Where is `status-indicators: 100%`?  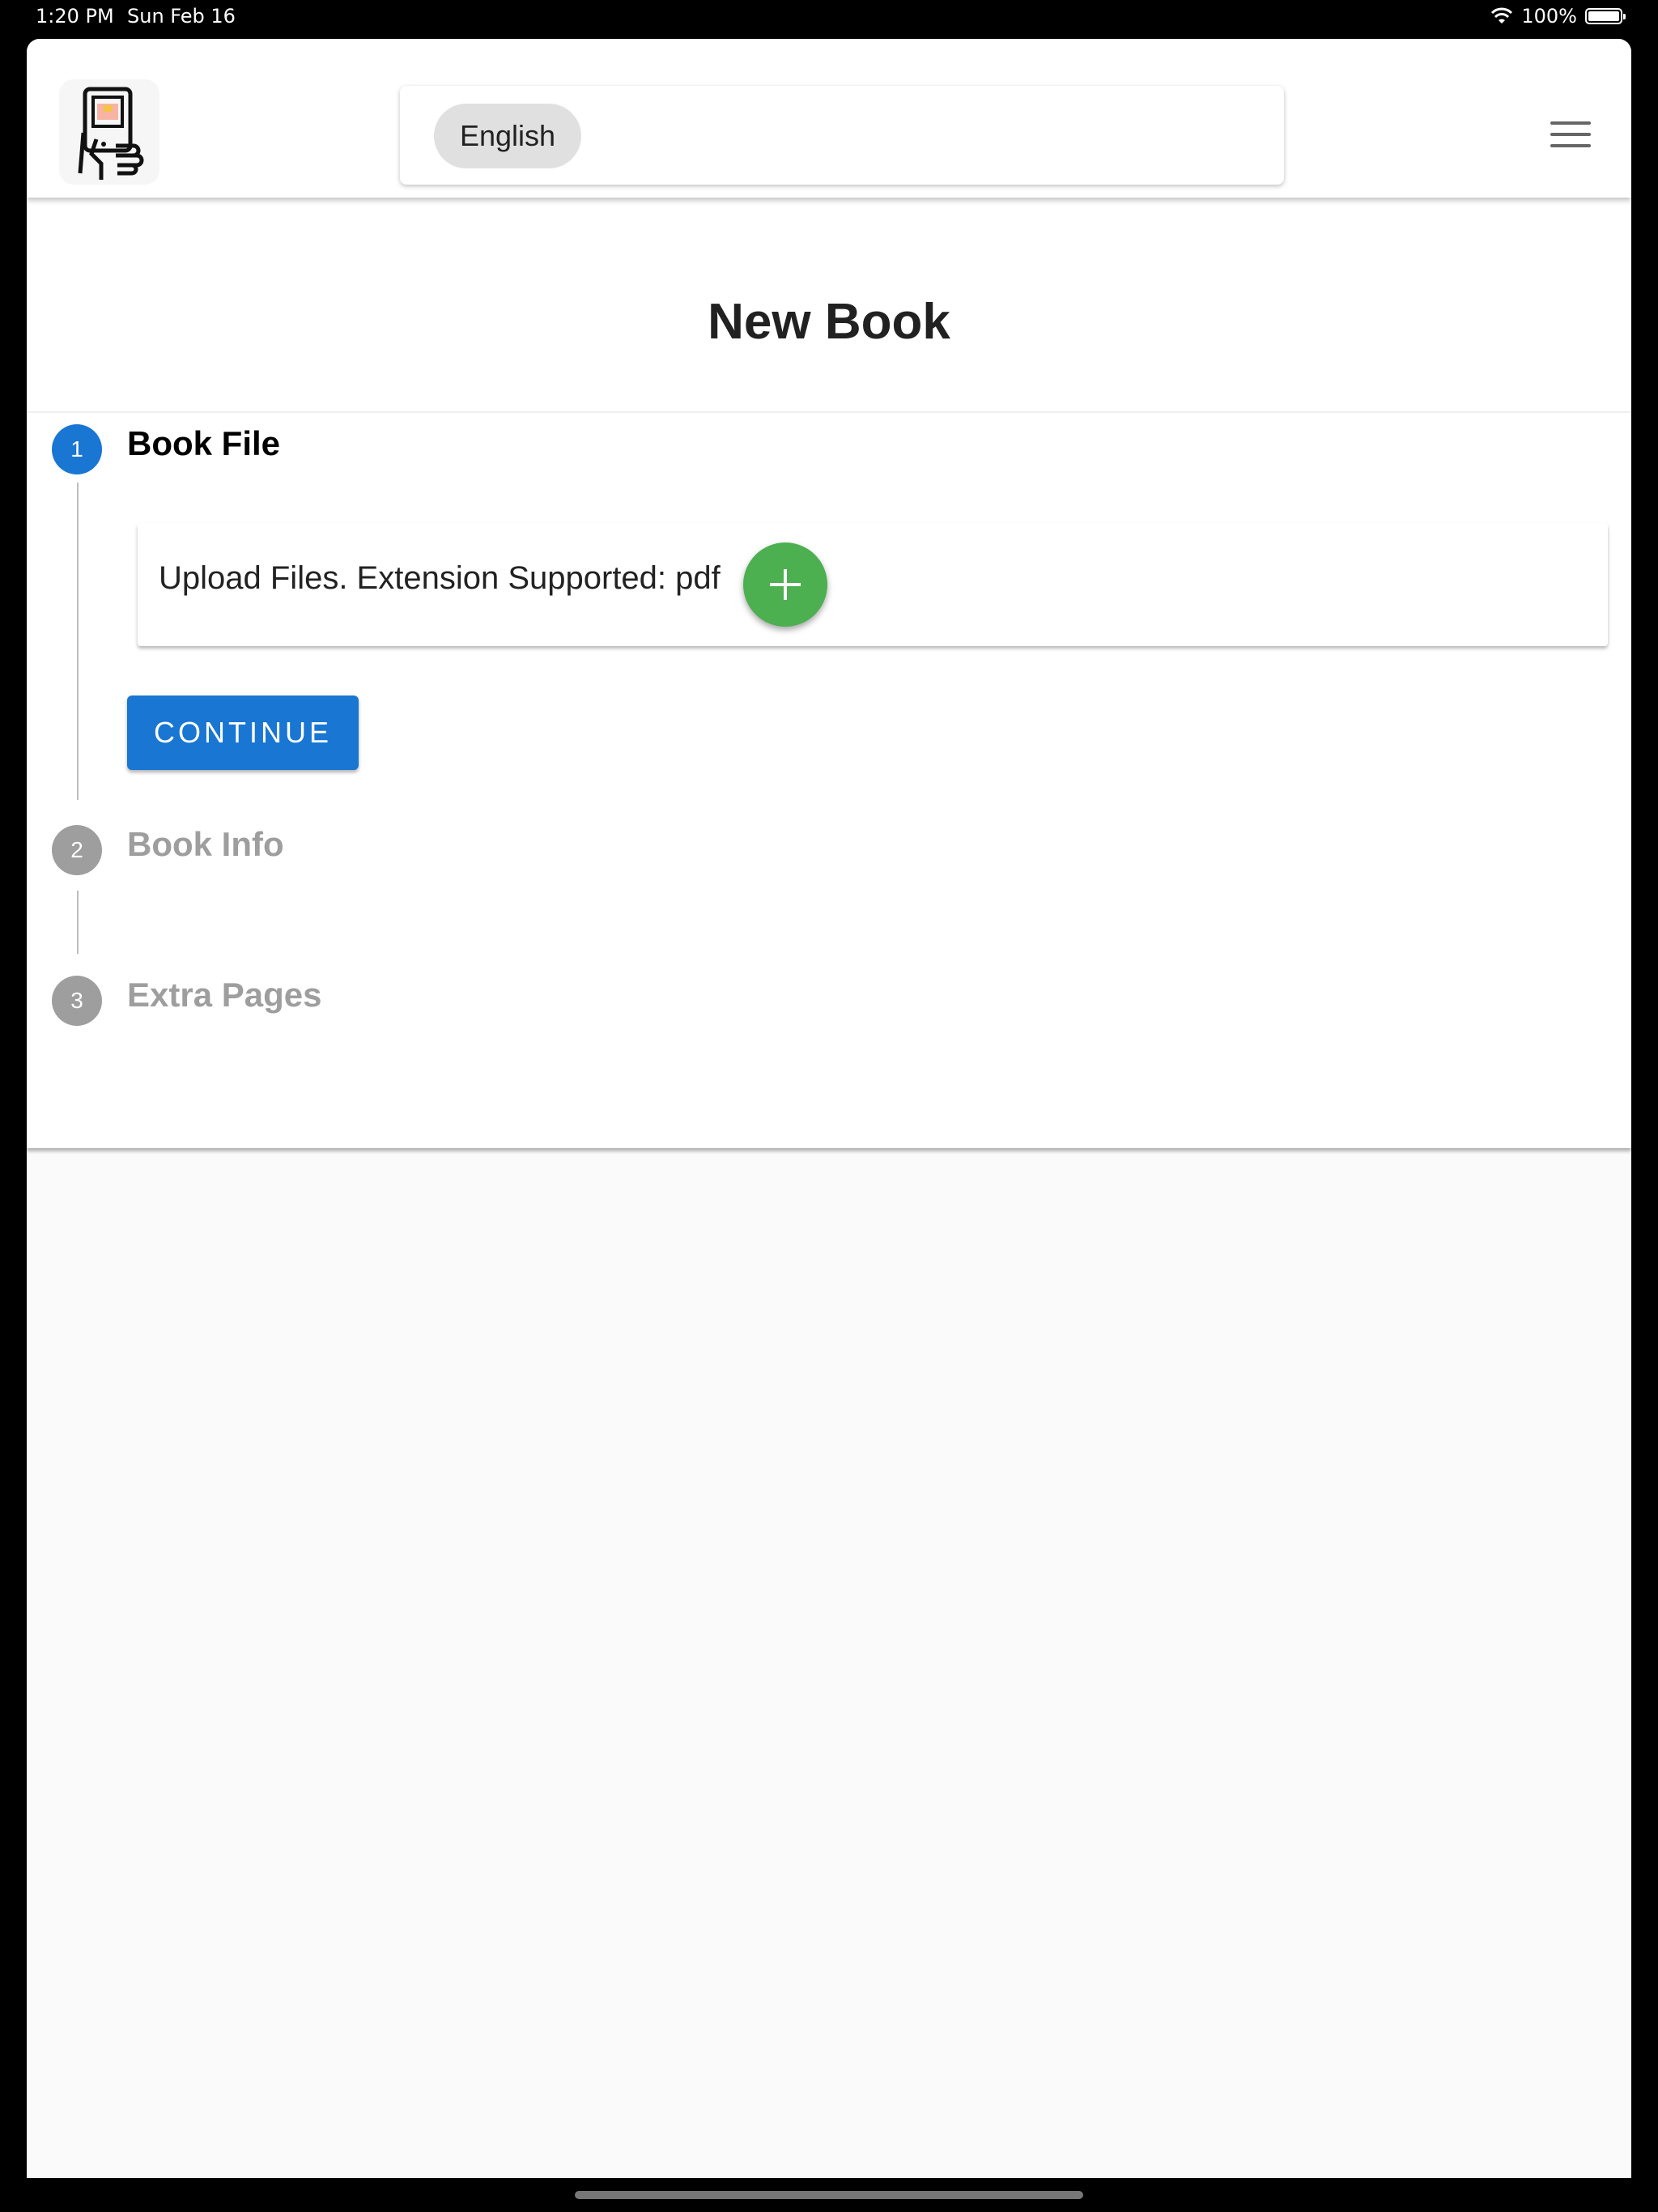
status-indicators: 100% is located at coordinates (1558, 16).